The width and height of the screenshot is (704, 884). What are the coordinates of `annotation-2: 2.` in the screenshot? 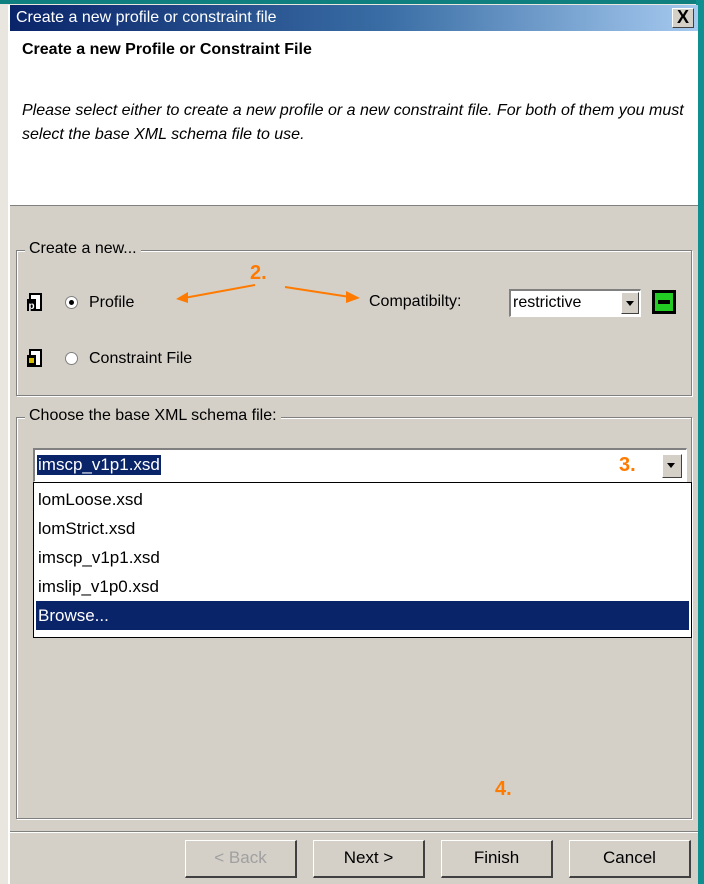 It's located at (258, 273).